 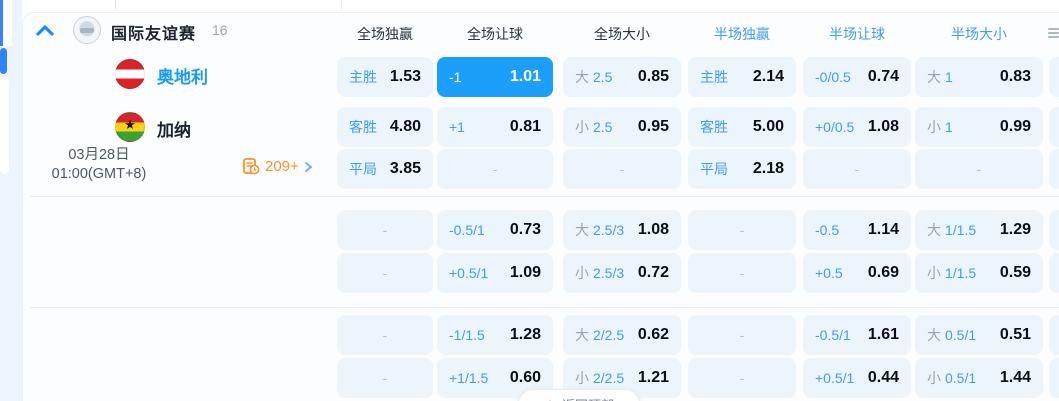 What do you see at coordinates (1053, 33) in the screenshot?
I see `more-columns-icon-partial` at bounding box center [1053, 33].